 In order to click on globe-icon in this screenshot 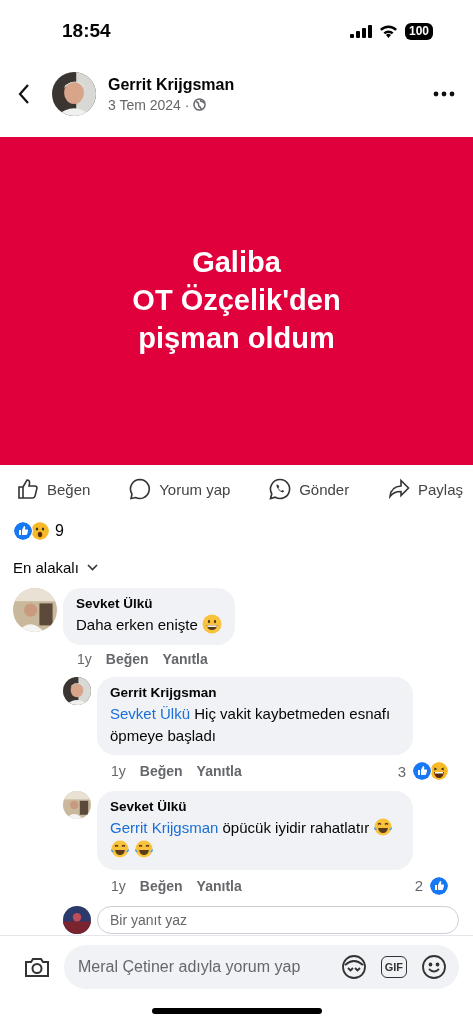, I will do `click(200, 104)`.